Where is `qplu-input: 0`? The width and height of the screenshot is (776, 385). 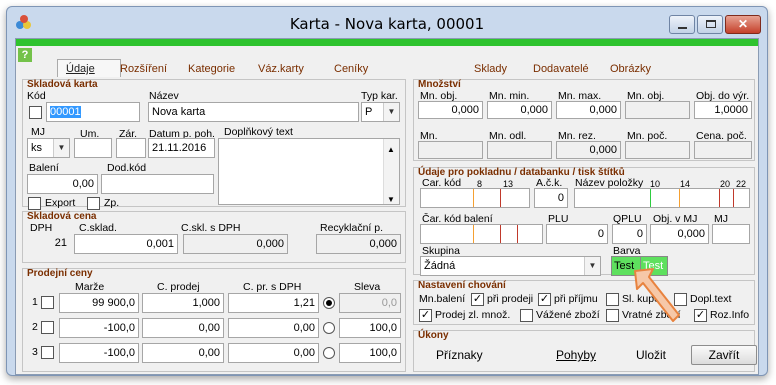 qplu-input: 0 is located at coordinates (629, 234).